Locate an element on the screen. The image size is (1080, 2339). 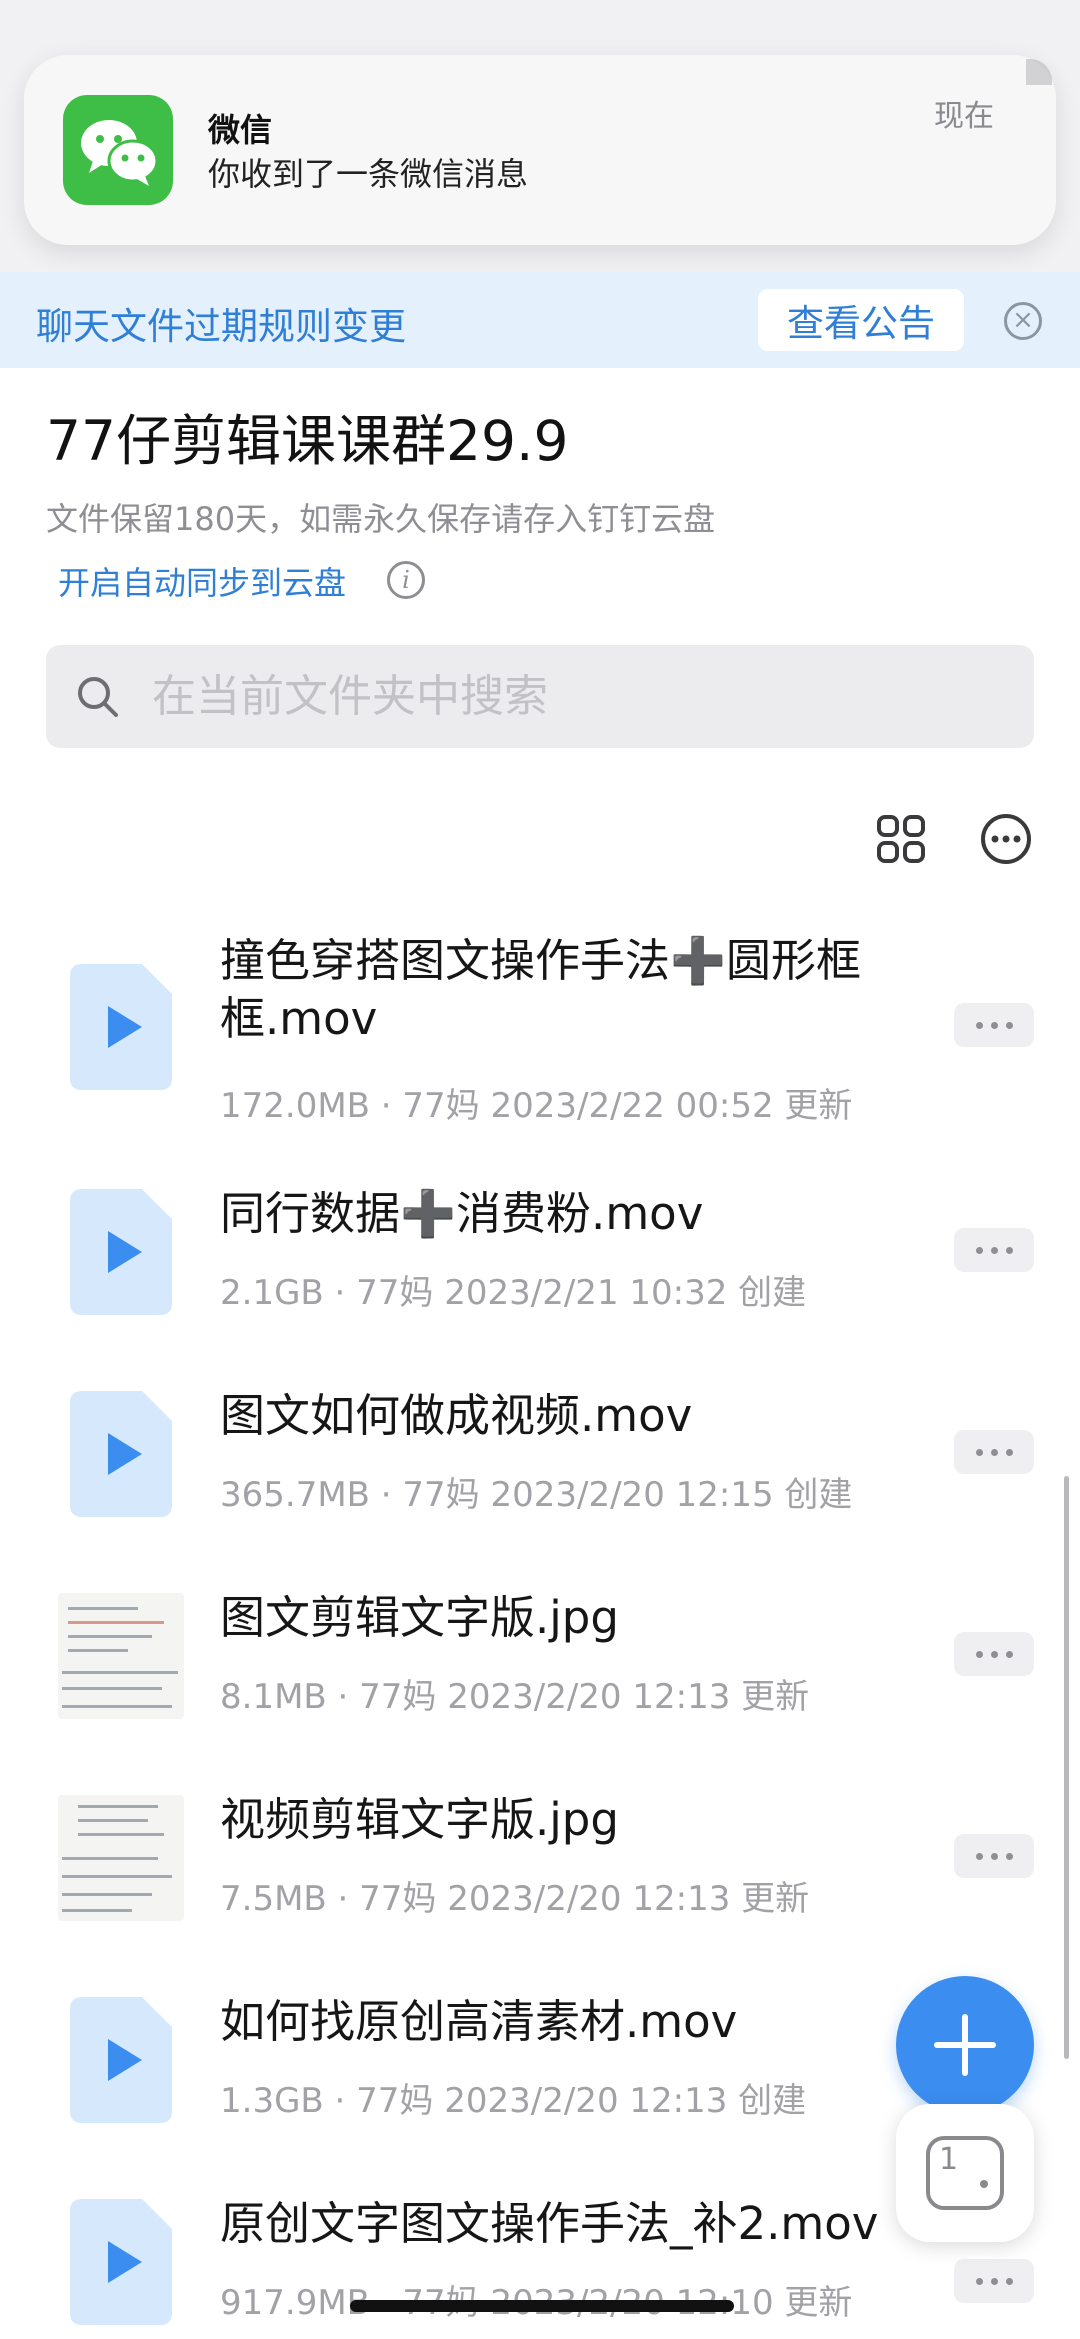
wechat-notification: 微信 你收到了一条微信消息 现在 is located at coordinates (540, 150).